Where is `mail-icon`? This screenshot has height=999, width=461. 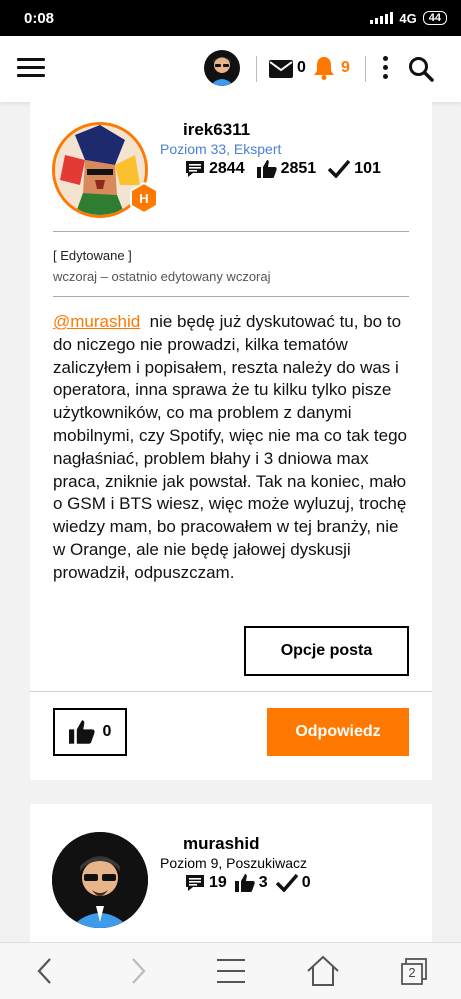 mail-icon is located at coordinates (281, 69).